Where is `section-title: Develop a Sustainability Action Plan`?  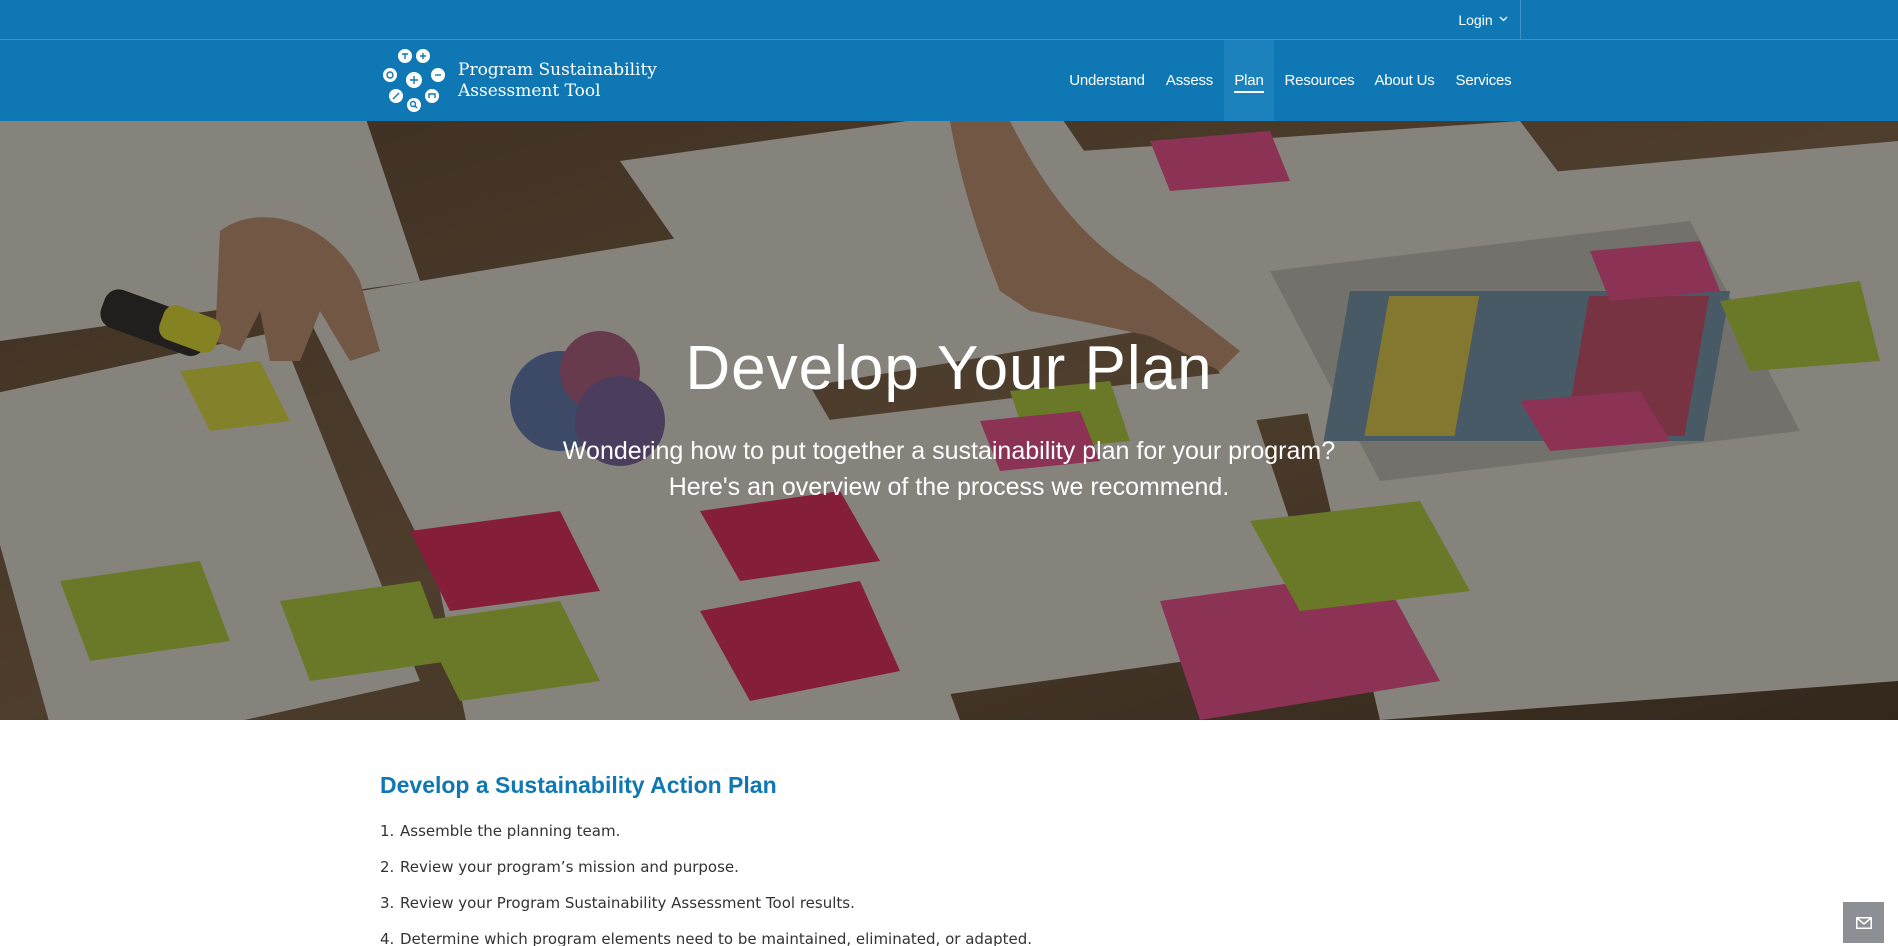
section-title: Develop a Sustainability Action Plan is located at coordinates (578, 785).